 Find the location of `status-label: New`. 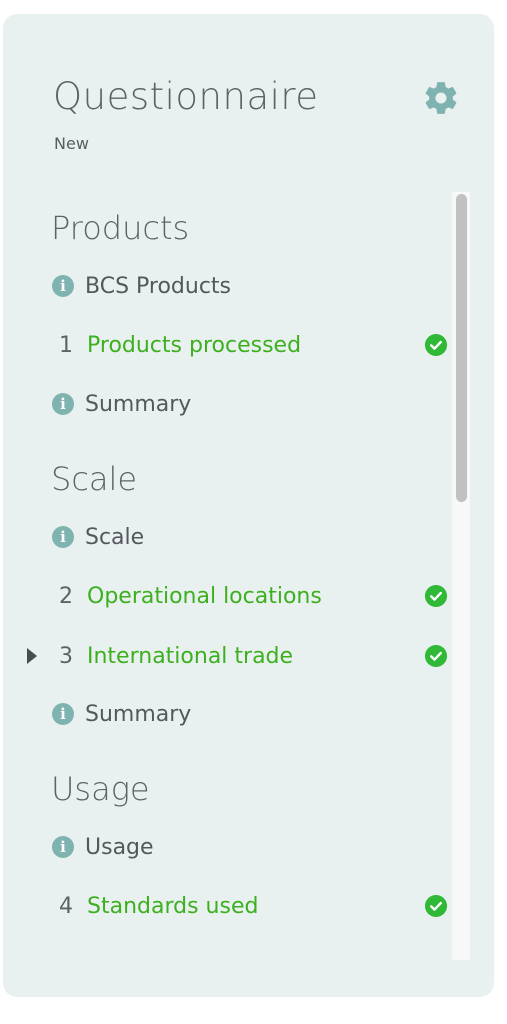

status-label: New is located at coordinates (71, 143).